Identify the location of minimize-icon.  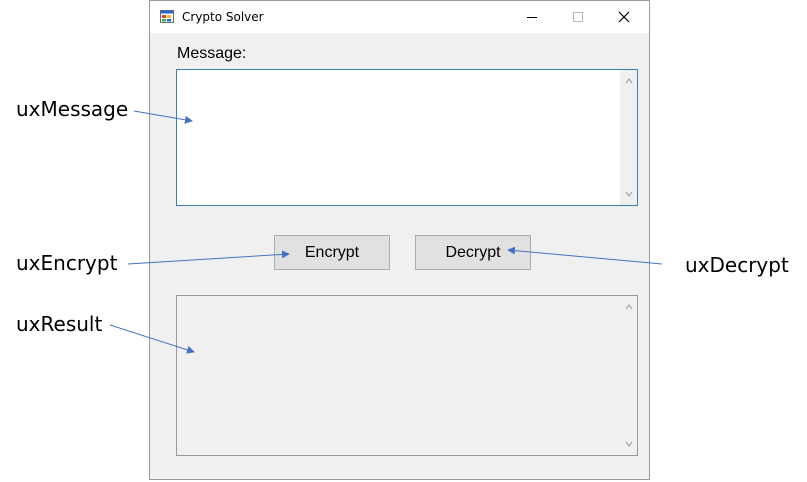
(532, 17).